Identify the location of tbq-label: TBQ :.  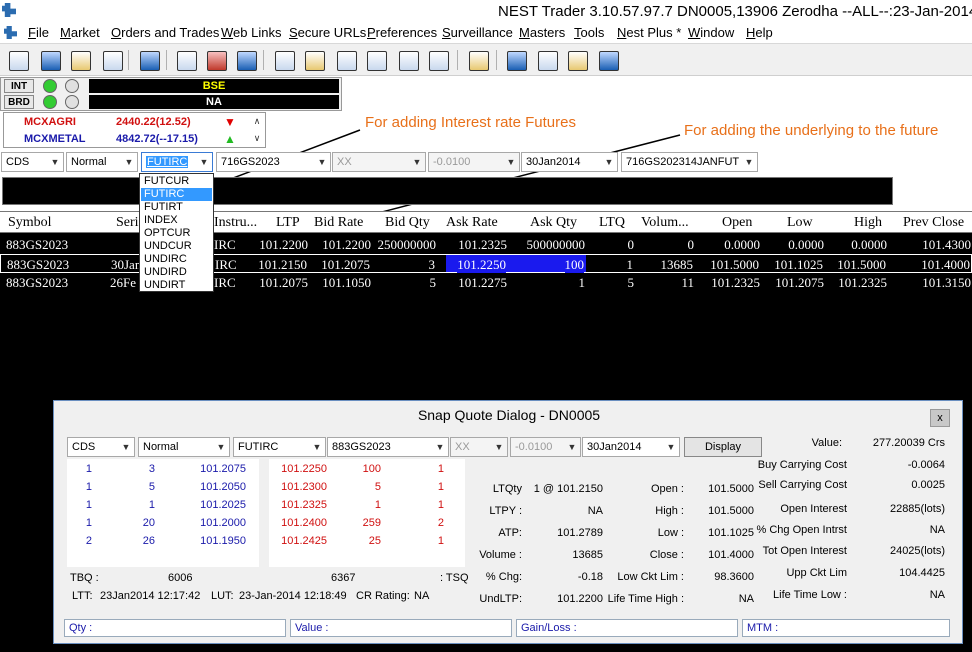
(84, 578).